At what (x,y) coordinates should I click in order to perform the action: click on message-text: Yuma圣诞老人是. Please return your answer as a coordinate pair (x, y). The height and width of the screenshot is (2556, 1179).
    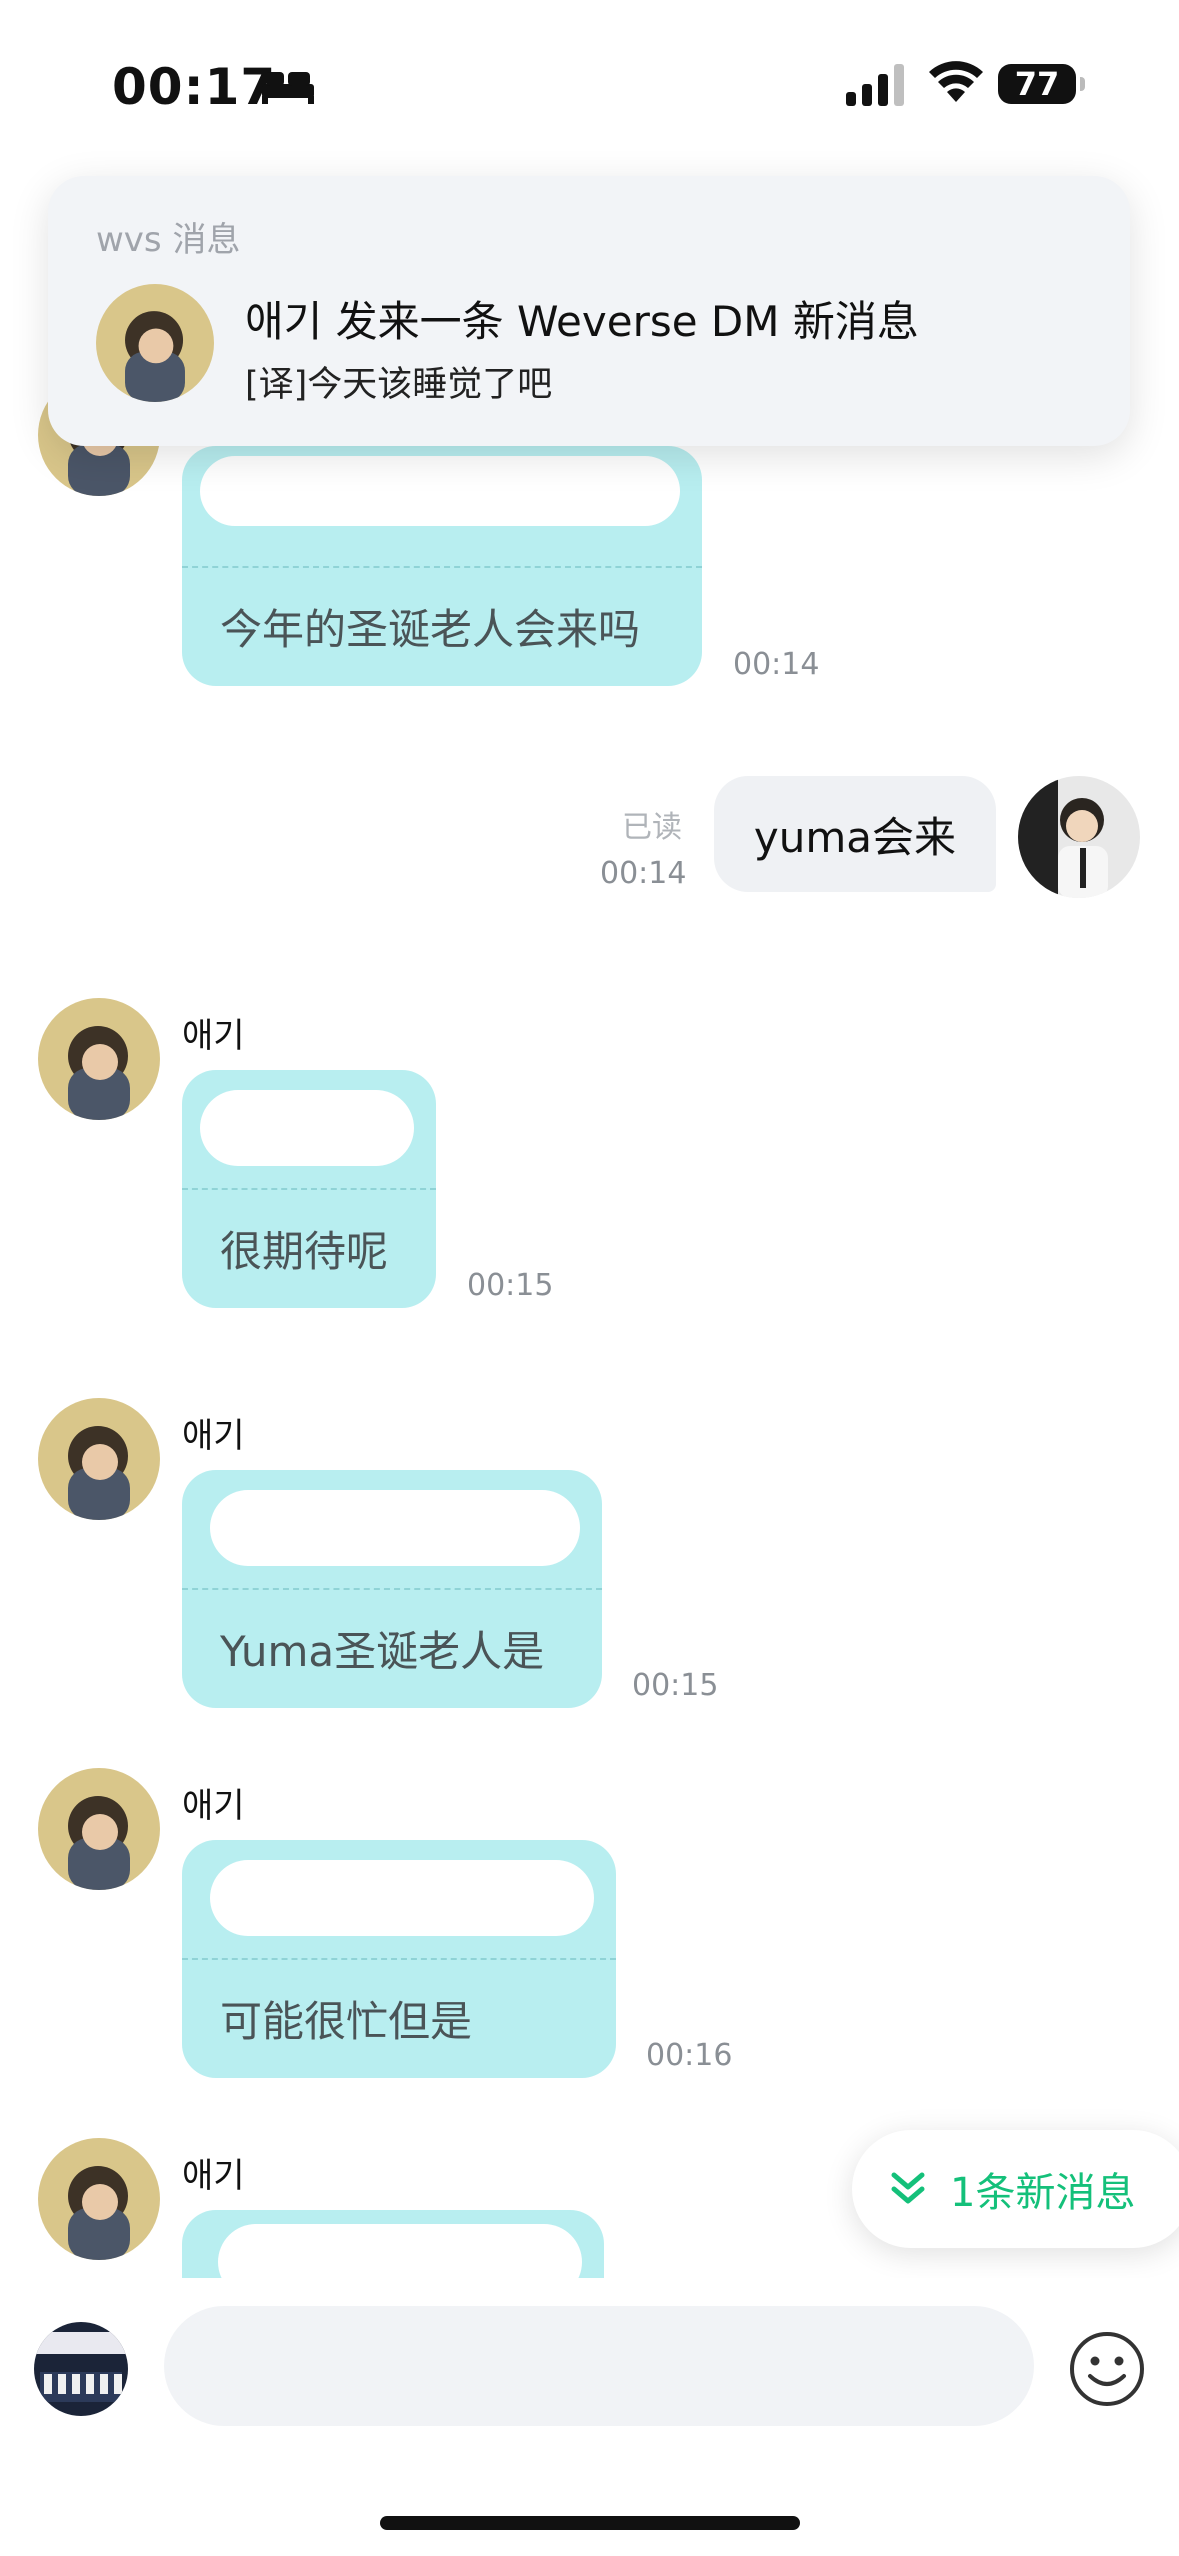
    Looking at the image, I should click on (382, 1651).